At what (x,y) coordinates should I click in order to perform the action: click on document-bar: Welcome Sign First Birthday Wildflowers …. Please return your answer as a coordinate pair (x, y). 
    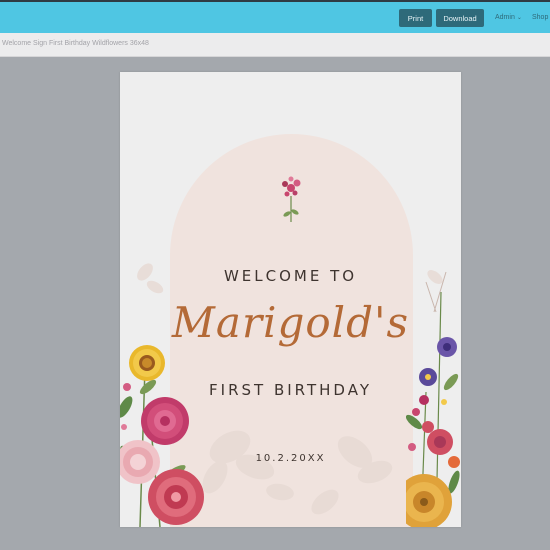
    Looking at the image, I should click on (275, 45).